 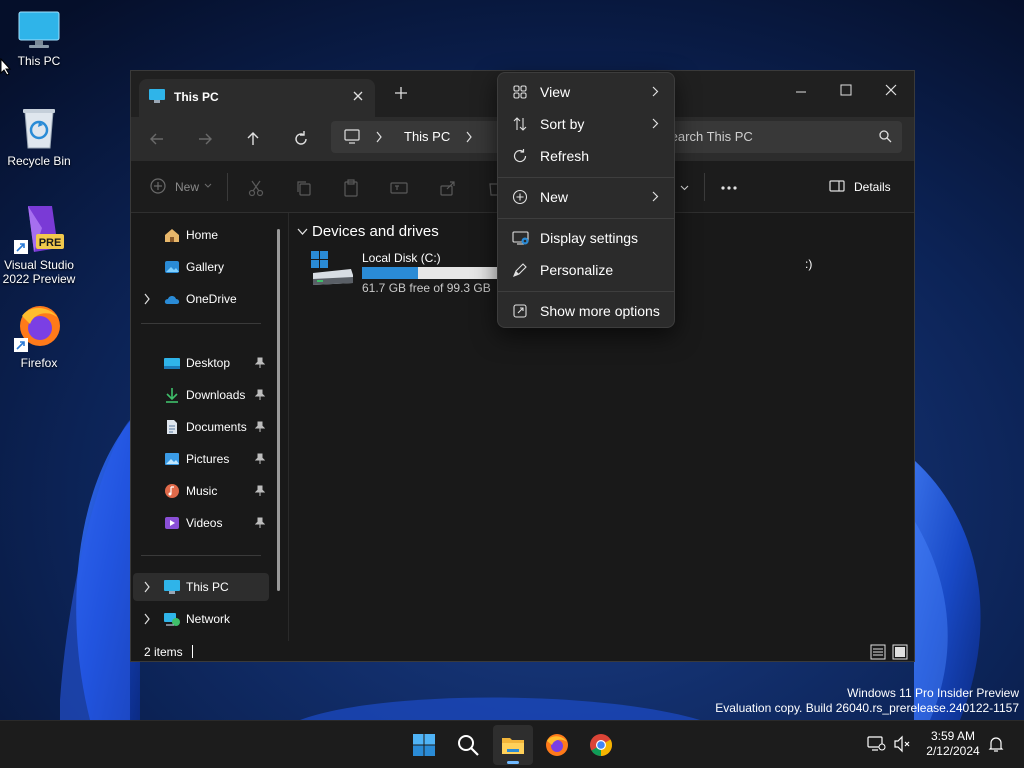 I want to click on status-divider, so click(x=192, y=651).